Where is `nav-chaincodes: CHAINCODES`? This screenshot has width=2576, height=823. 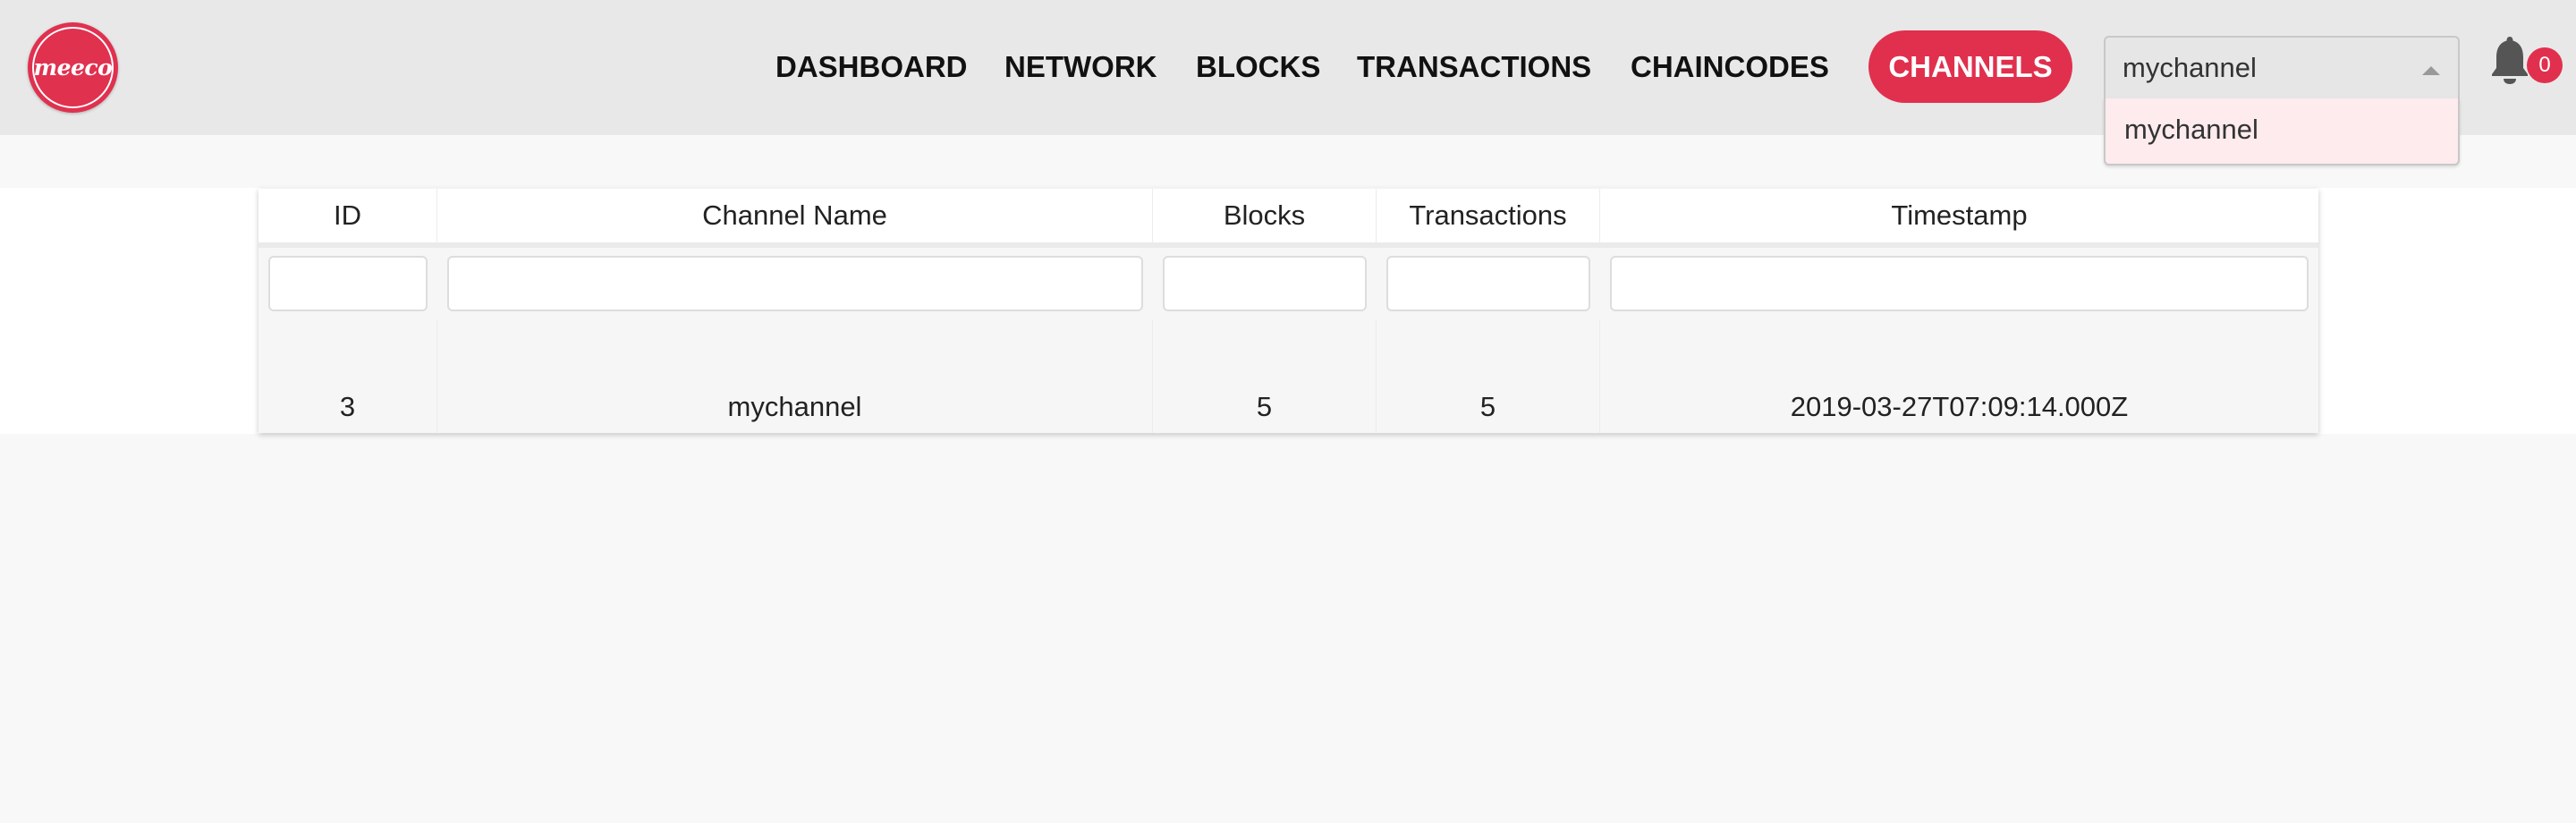
nav-chaincodes: CHAINCODES is located at coordinates (1730, 67).